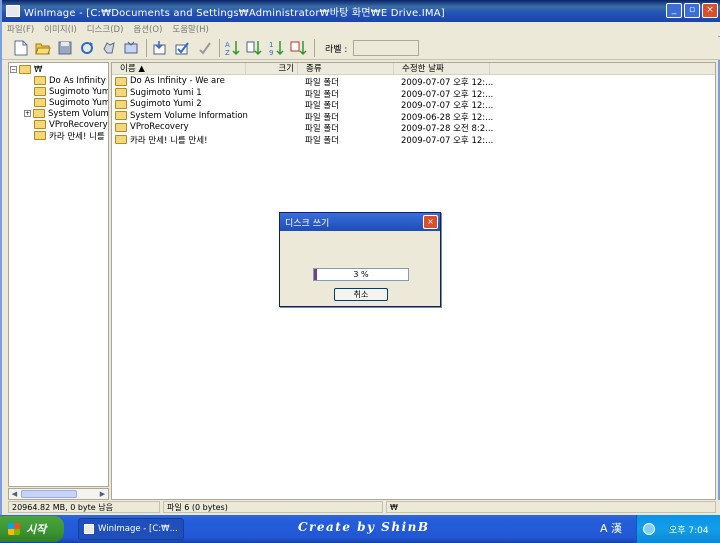  Describe the element at coordinates (227, 45) in the screenshot. I see `svg-text: A` at that location.